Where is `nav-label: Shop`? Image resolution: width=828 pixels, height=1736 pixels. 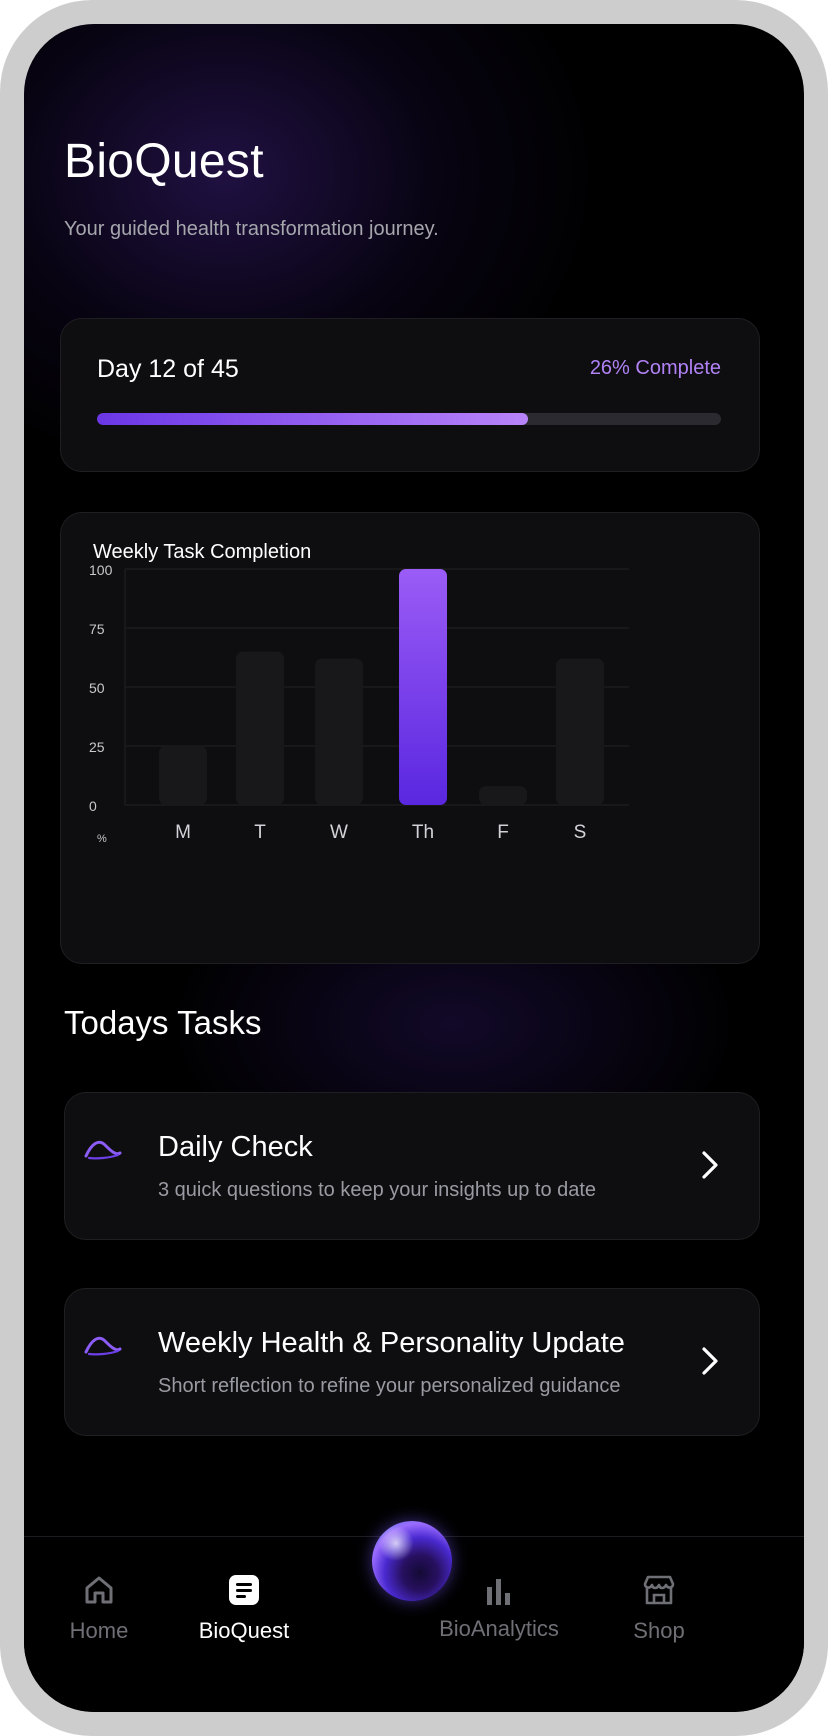 nav-label: Shop is located at coordinates (659, 1630).